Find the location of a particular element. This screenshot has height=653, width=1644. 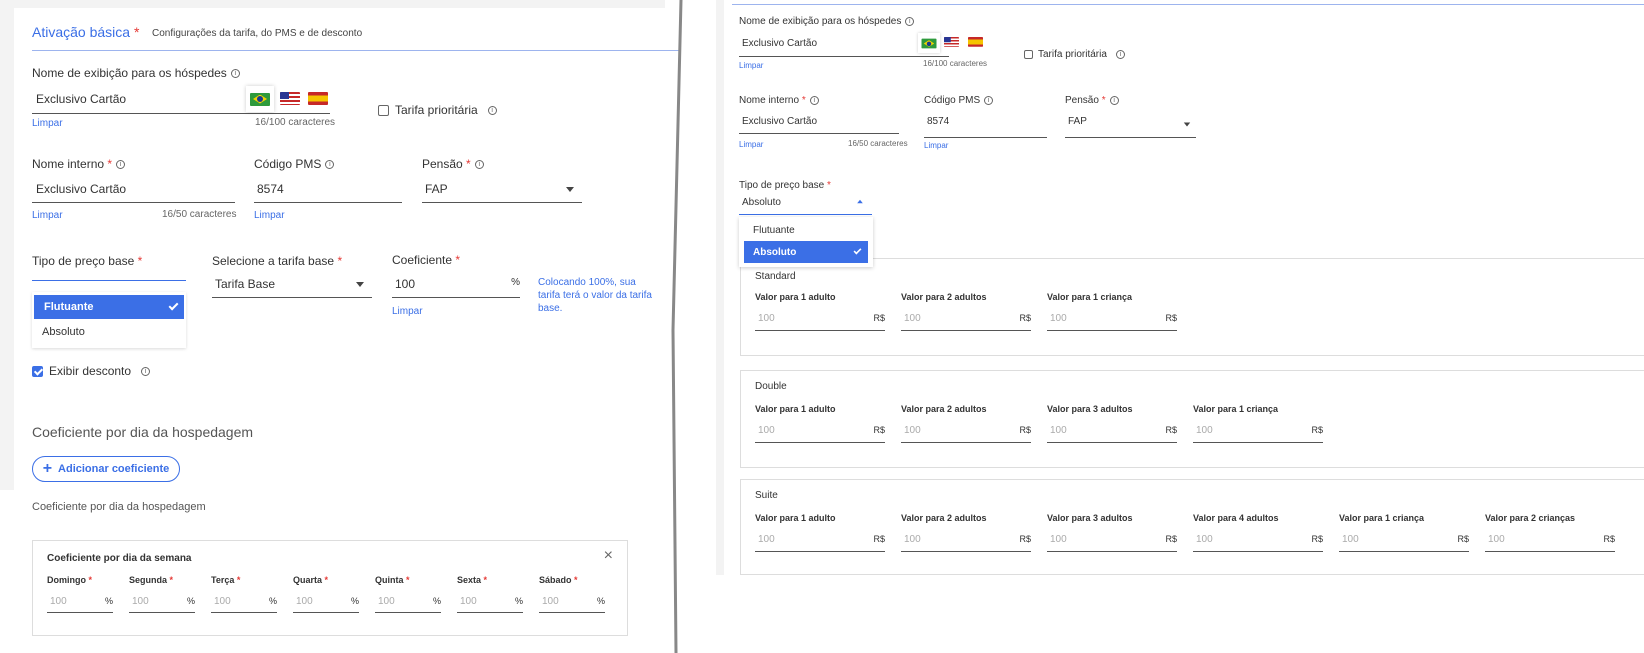

r-base-type-option-floating: Flutuante is located at coordinates (806, 230).